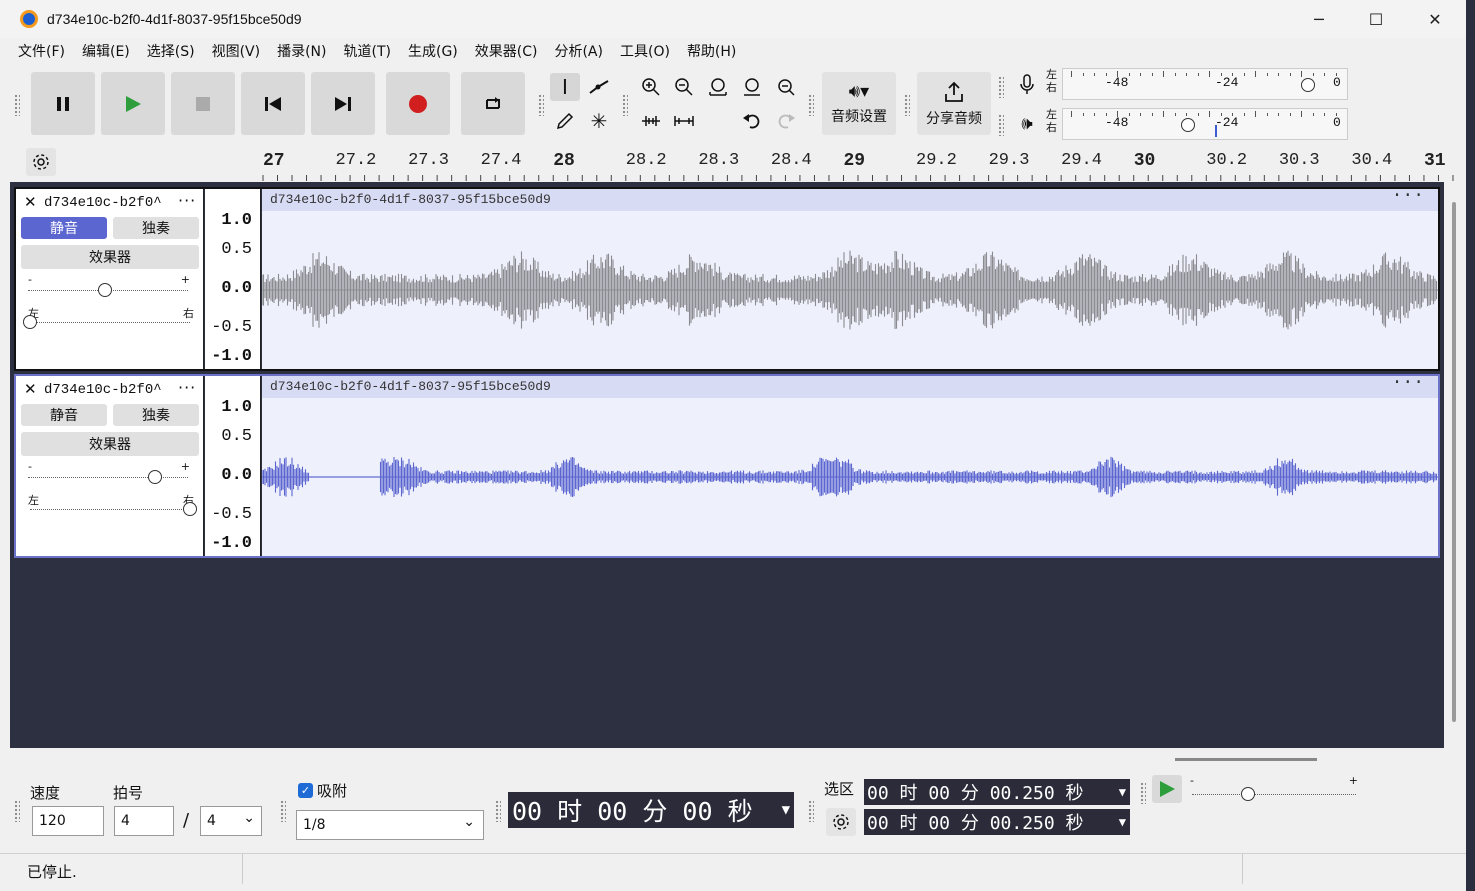  What do you see at coordinates (599, 121) in the screenshot?
I see `multi-tool-button: ✳` at bounding box center [599, 121].